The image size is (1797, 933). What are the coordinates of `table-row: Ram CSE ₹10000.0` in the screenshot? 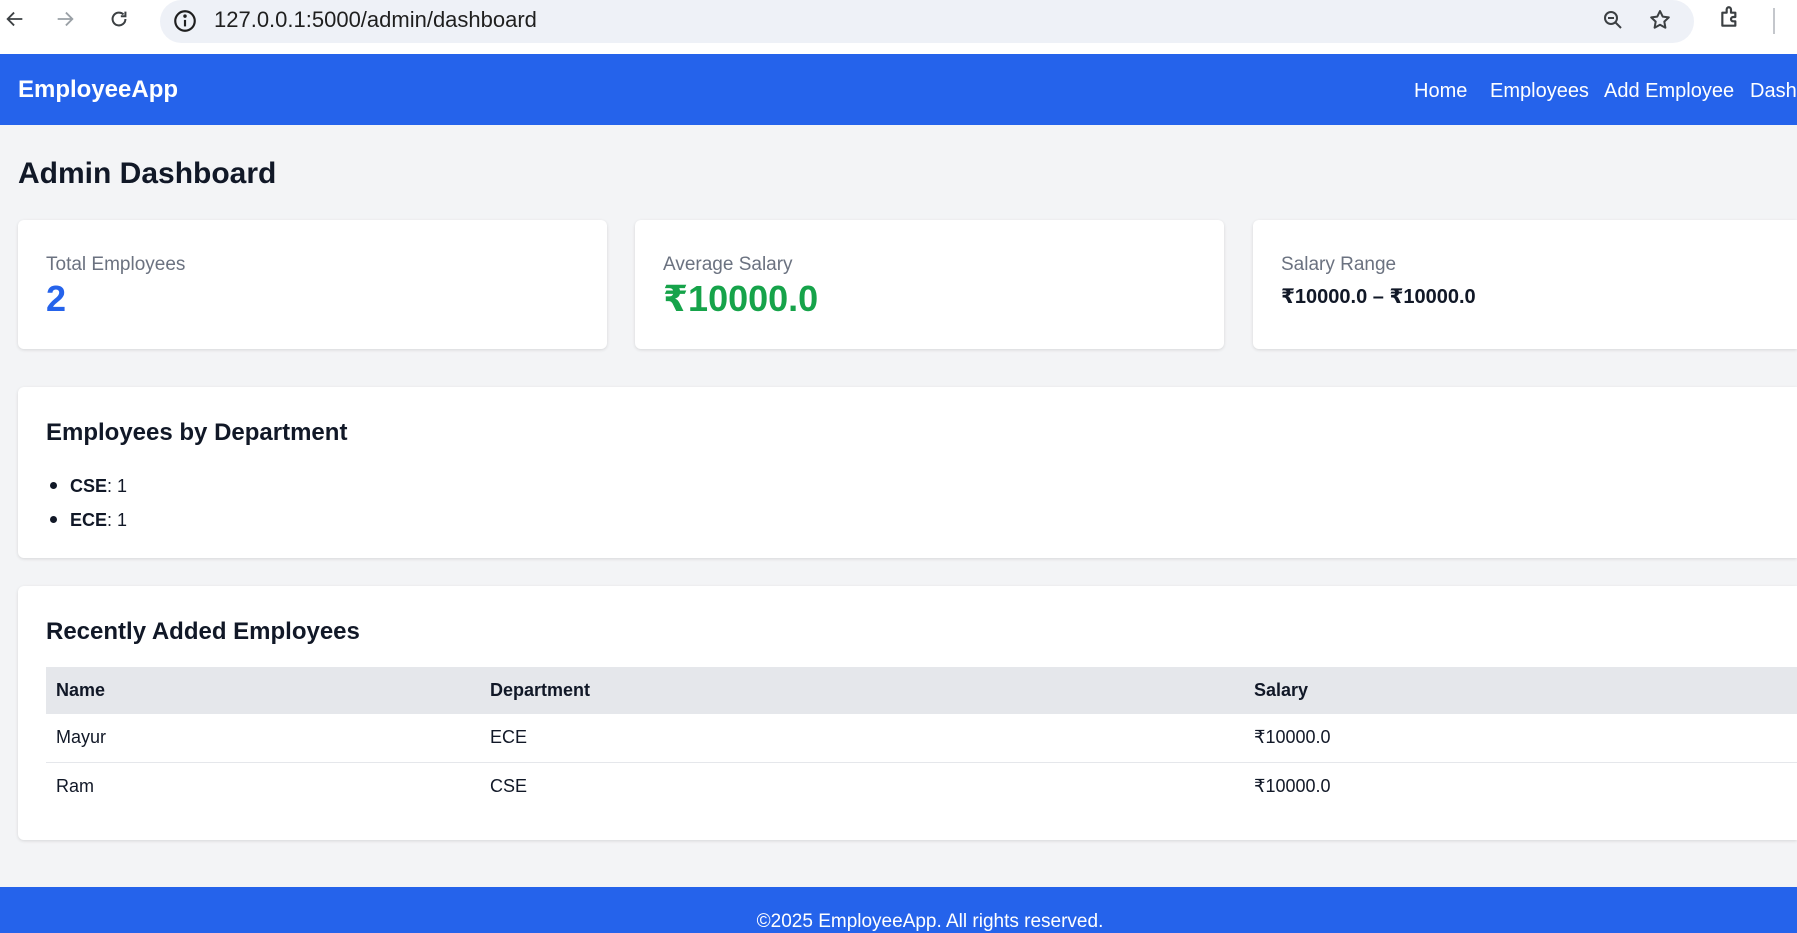 It's located at (921, 786).